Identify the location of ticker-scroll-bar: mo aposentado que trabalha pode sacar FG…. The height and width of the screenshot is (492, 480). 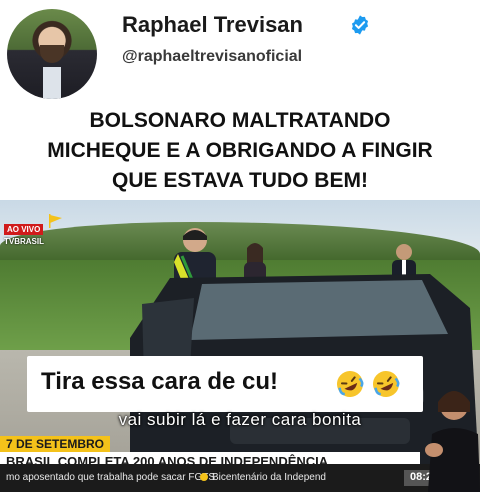
(240, 478).